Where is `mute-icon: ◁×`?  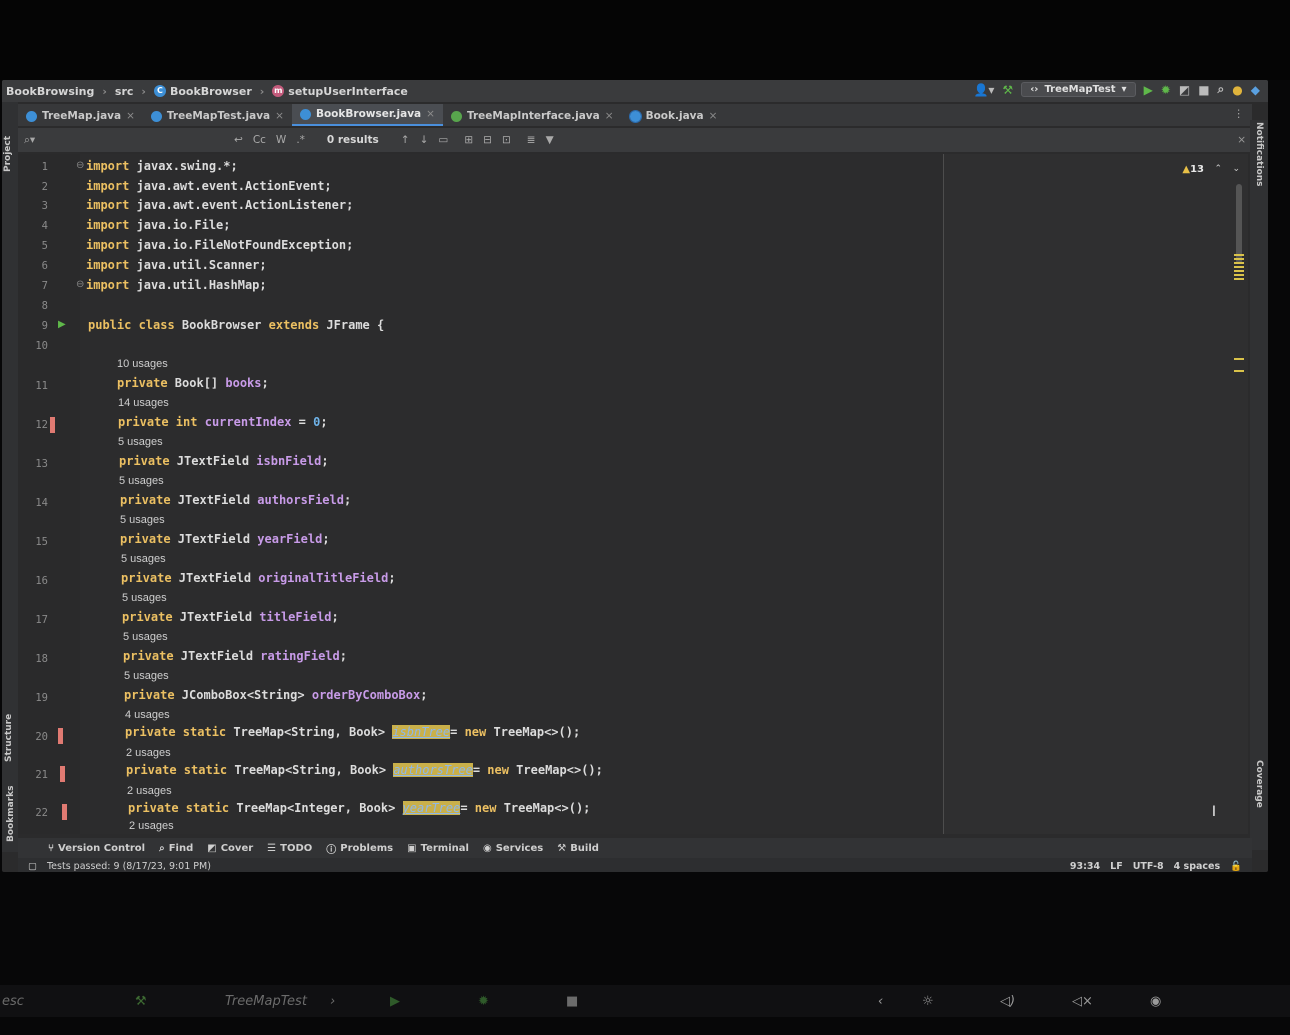 mute-icon: ◁× is located at coordinates (1082, 1001).